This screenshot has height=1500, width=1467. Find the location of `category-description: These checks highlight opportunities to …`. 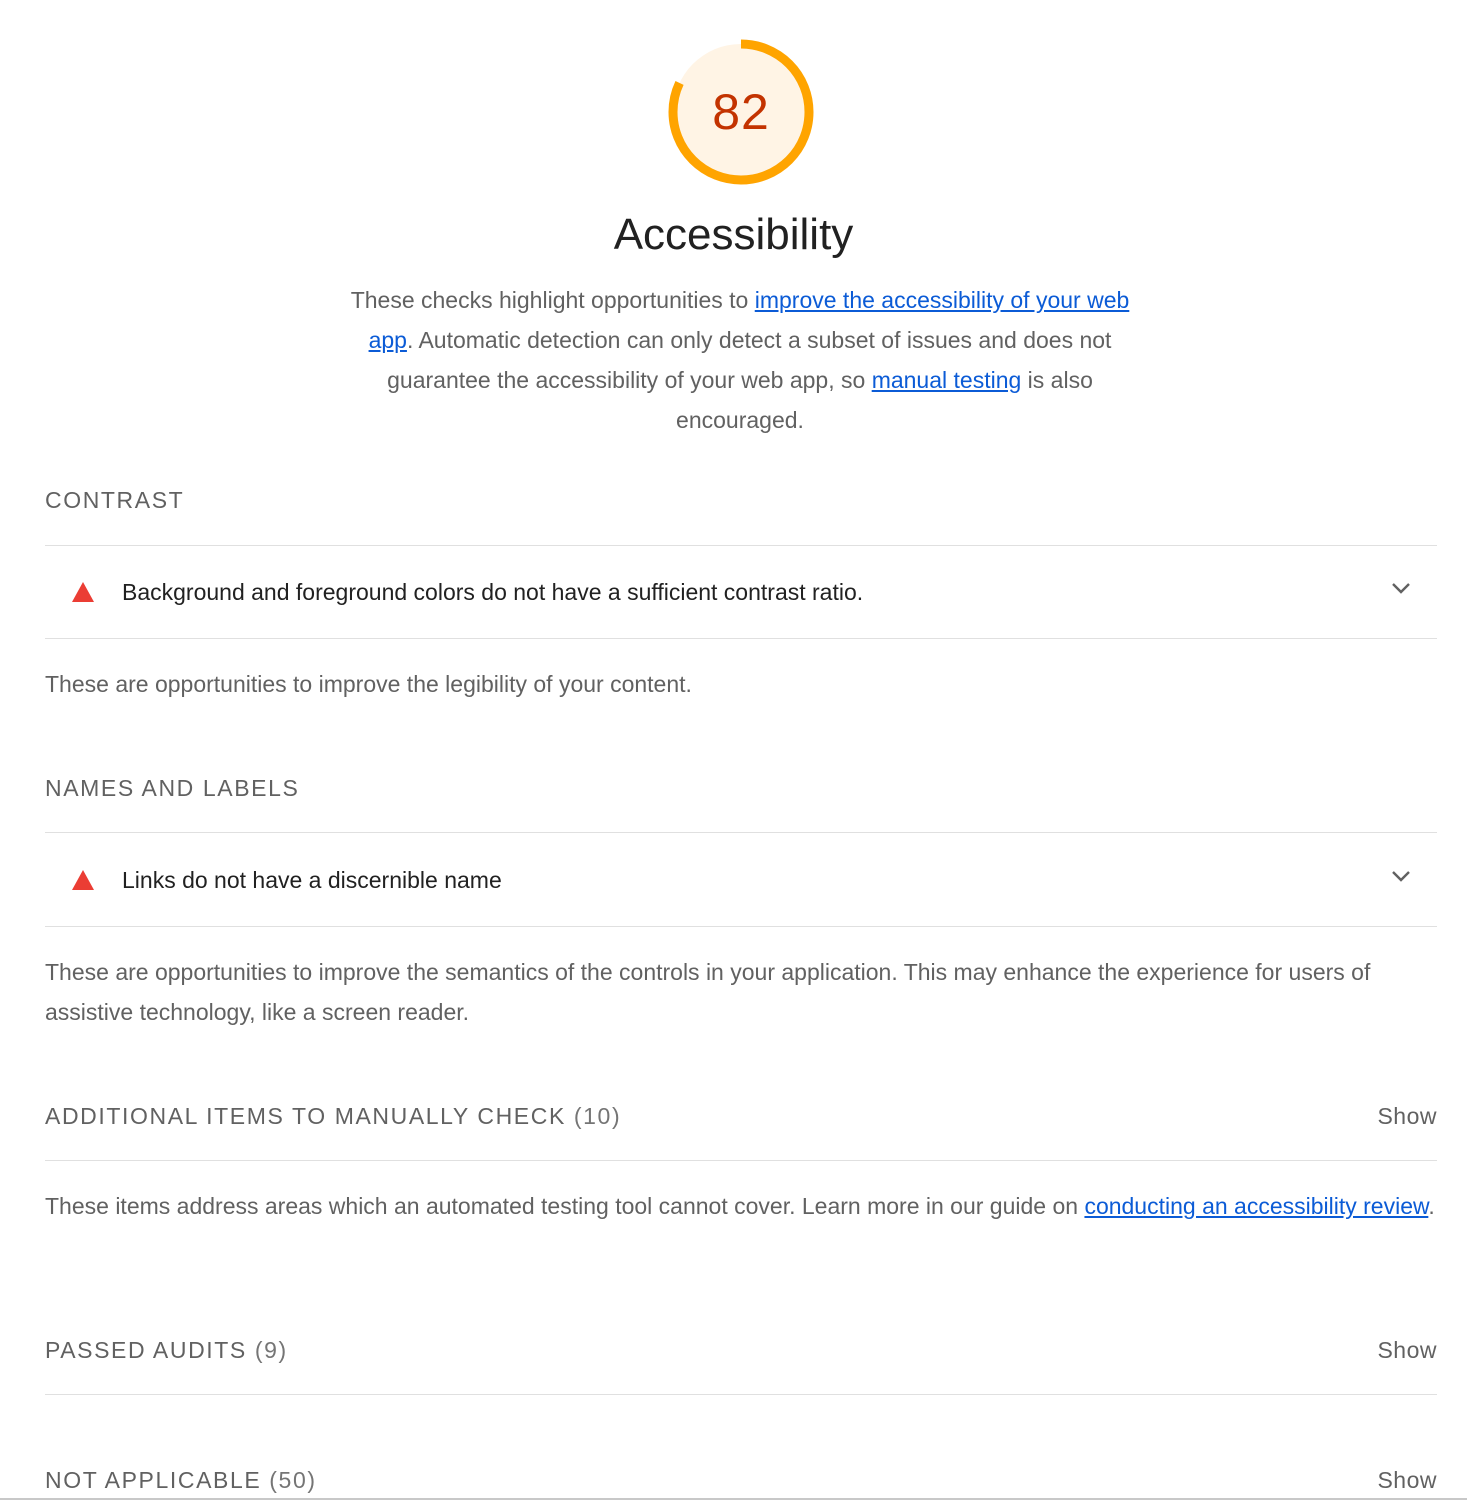

category-description: These checks highlight opportunities to … is located at coordinates (740, 360).